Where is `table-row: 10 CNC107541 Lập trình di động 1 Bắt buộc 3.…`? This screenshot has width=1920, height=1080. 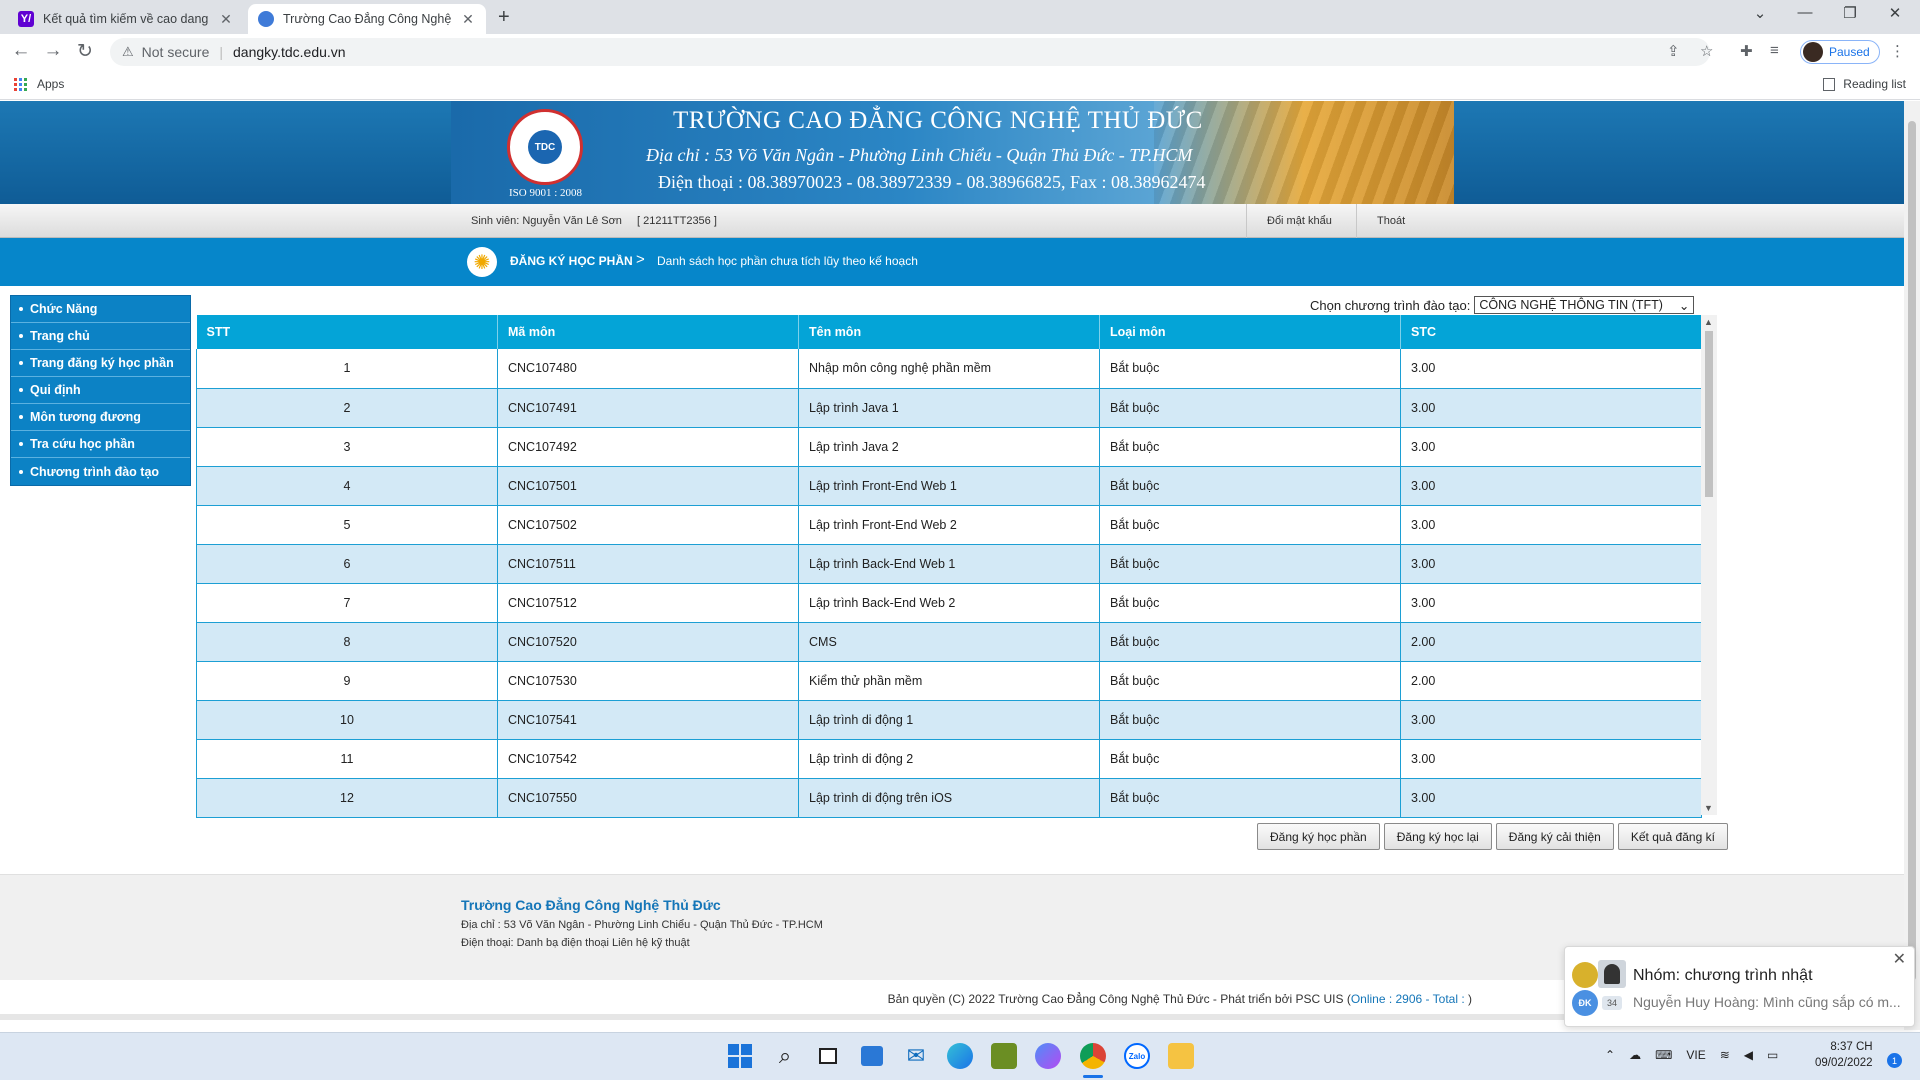 table-row: 10 CNC107541 Lập trình di động 1 Bắt buộc 3.… is located at coordinates (949, 720).